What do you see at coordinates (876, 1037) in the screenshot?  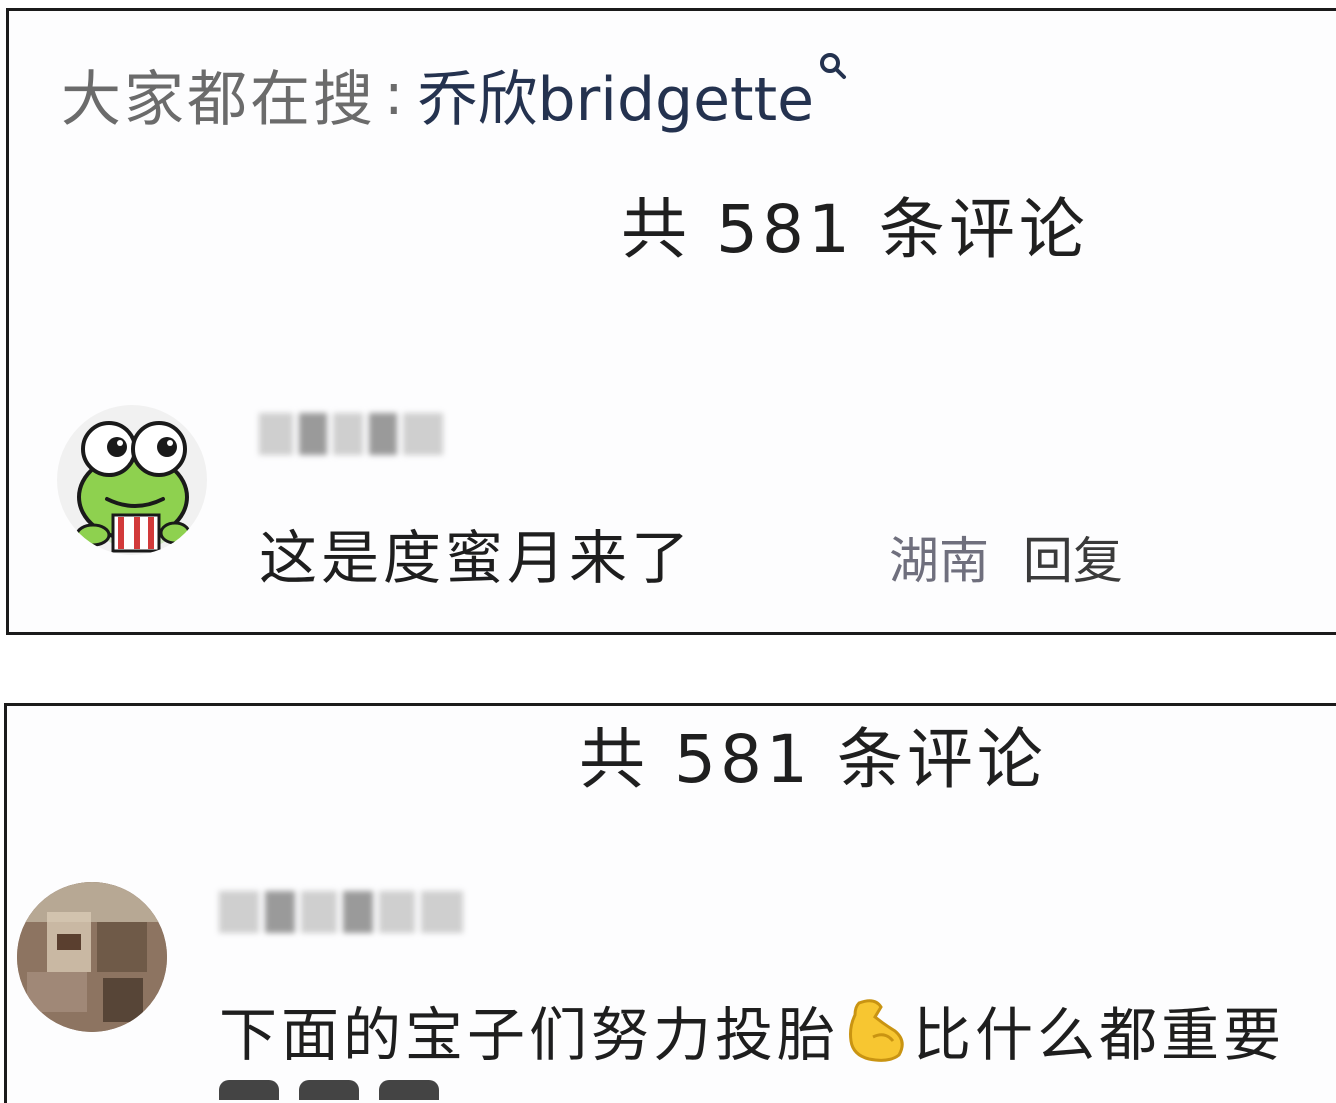 I see `flexed-biceps-icon` at bounding box center [876, 1037].